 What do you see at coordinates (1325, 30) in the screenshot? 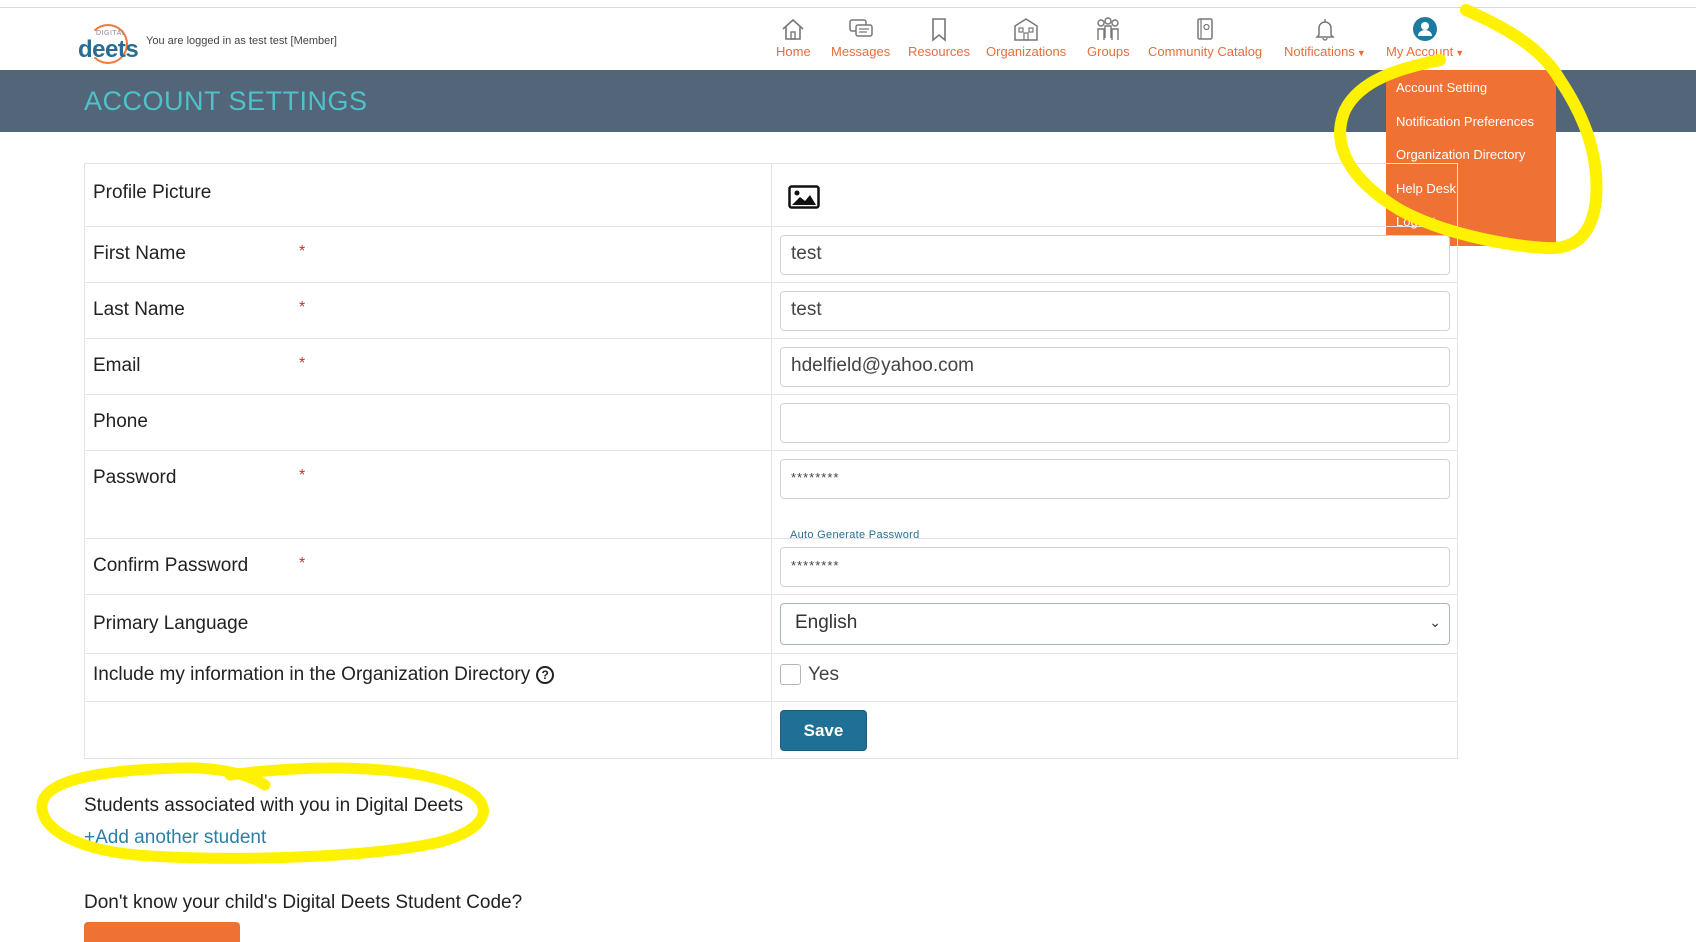
I see `bell-icon` at bounding box center [1325, 30].